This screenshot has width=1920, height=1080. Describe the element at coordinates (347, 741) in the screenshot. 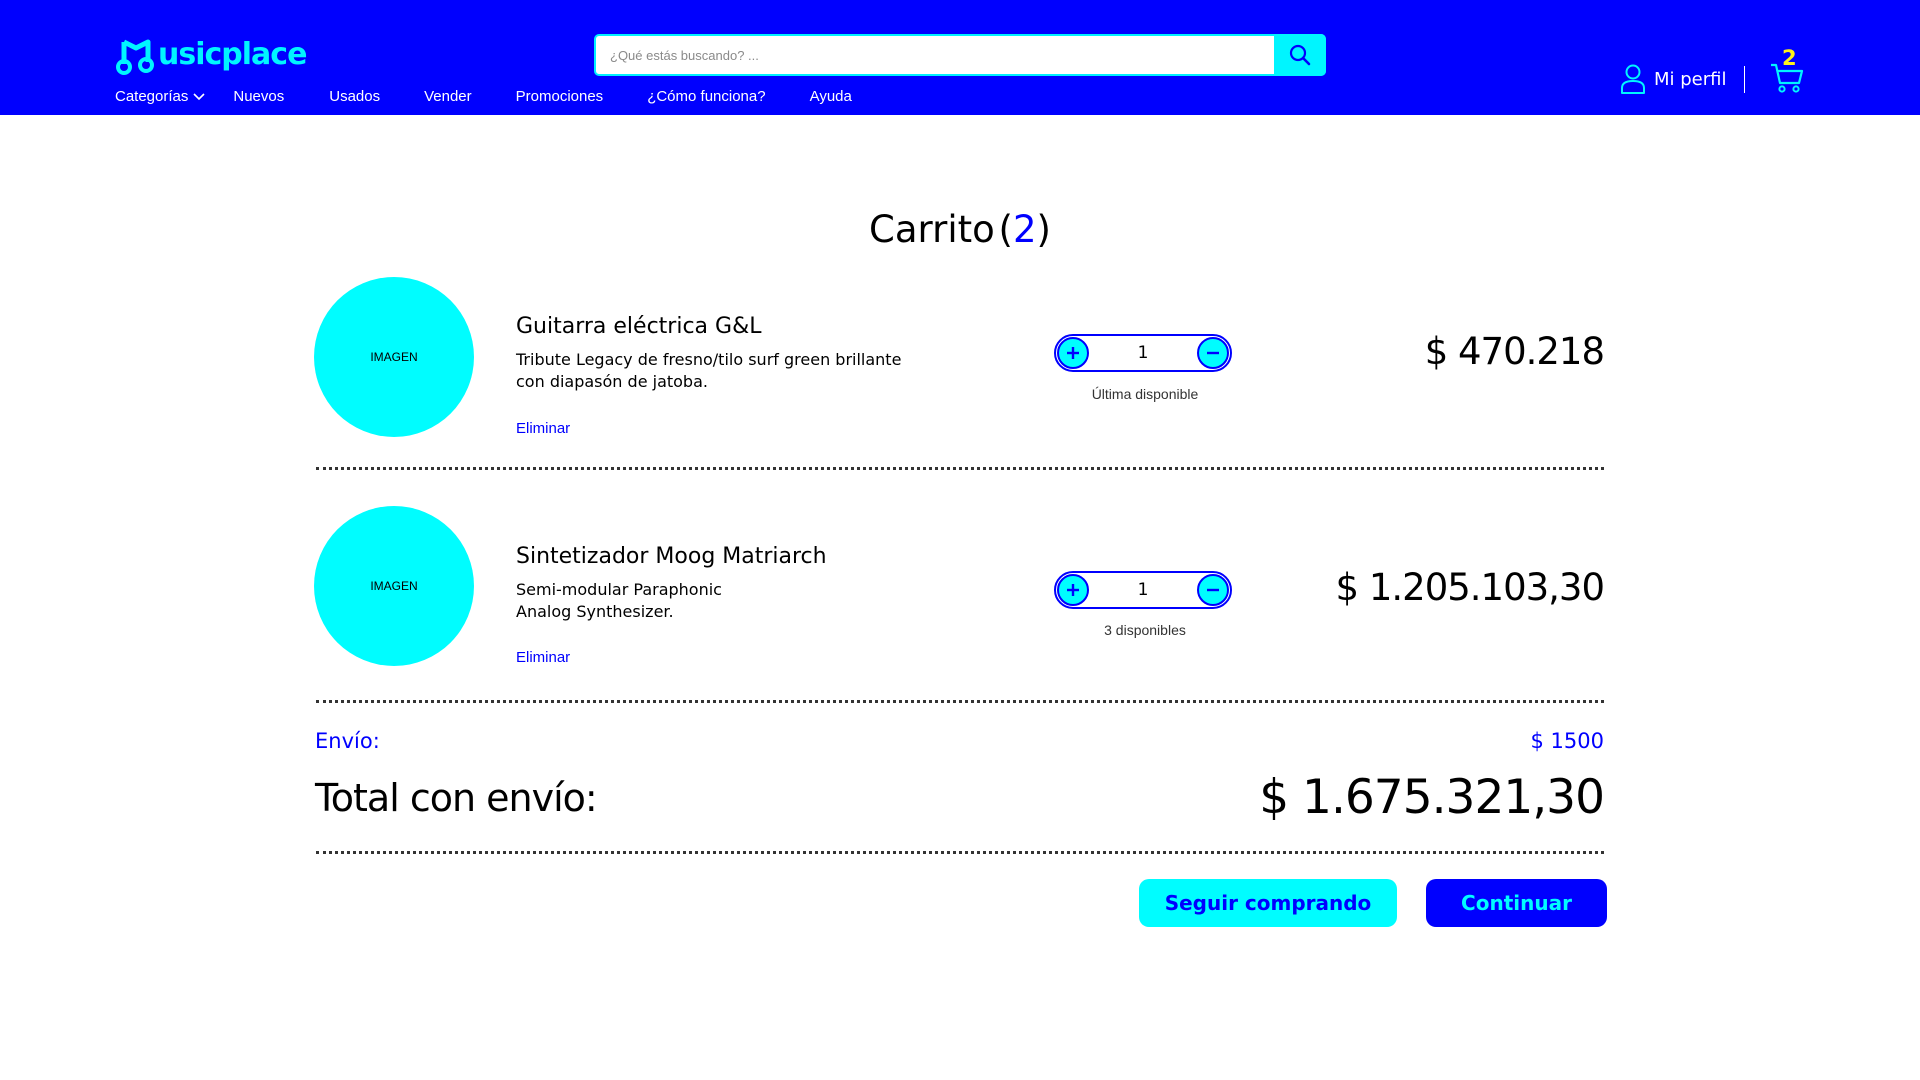

I see `shipping-label: Envío:` at that location.